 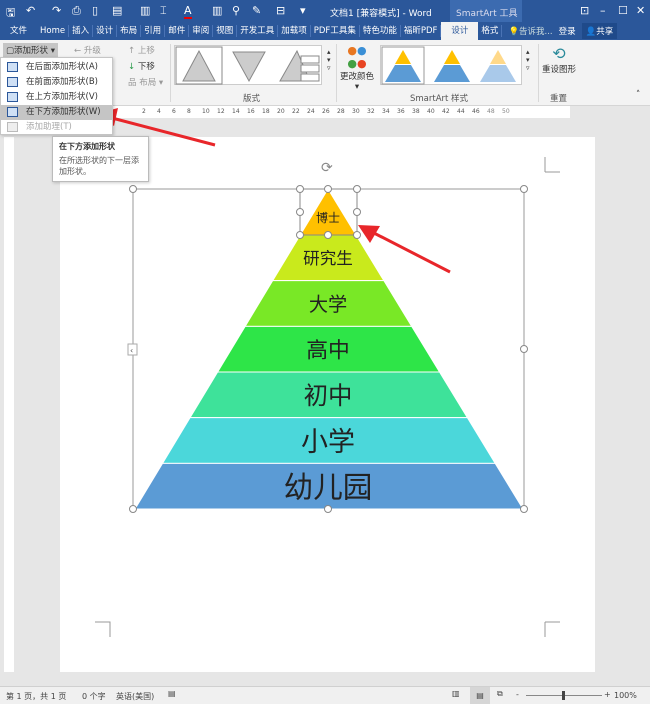 What do you see at coordinates (328, 217) in the screenshot?
I see `pyramid-level-label: 博士` at bounding box center [328, 217].